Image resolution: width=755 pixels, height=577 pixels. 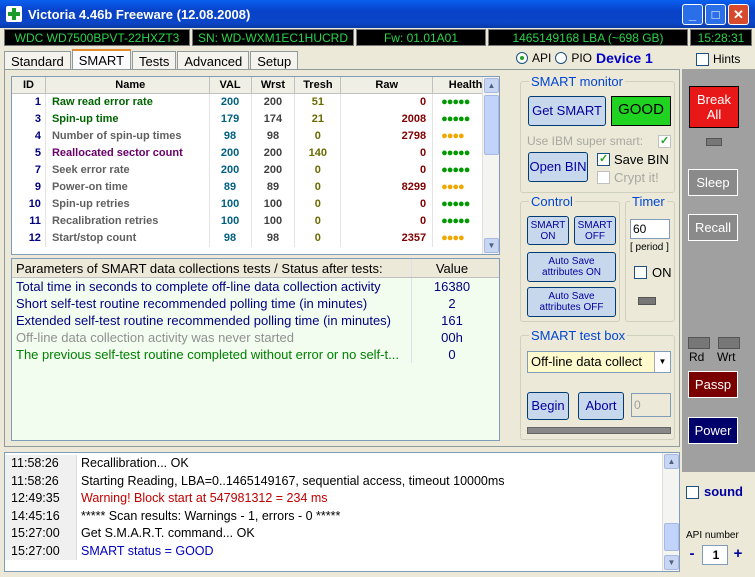 I want to click on header-name: Name, so click(x=128, y=85).